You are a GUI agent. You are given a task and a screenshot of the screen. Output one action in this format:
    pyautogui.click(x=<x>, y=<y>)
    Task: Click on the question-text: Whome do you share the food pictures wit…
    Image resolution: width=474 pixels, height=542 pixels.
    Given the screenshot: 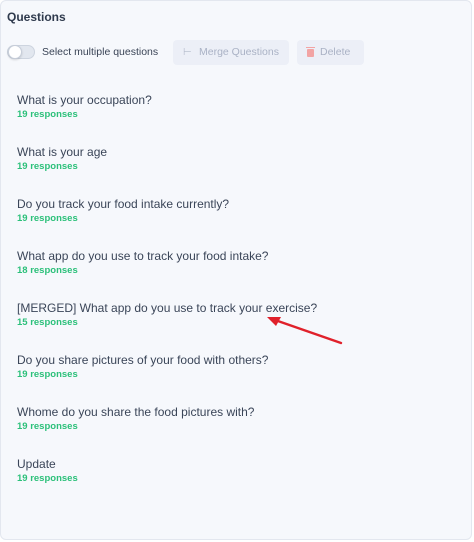 What is the action you would take?
    pyautogui.click(x=136, y=412)
    